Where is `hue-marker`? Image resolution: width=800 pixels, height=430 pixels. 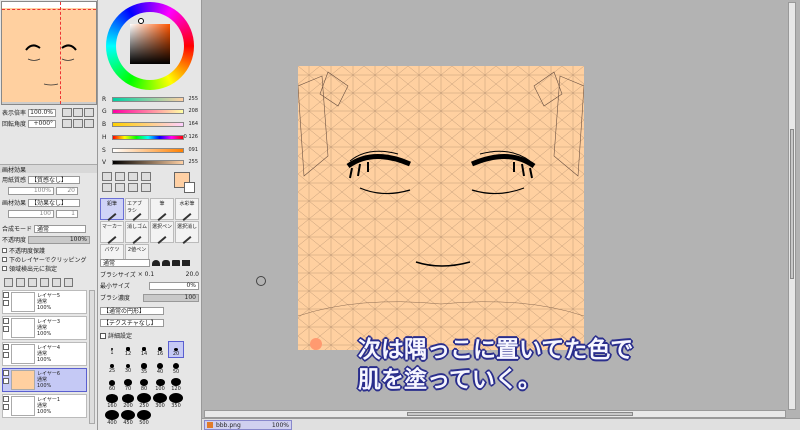
hue-marker is located at coordinates (141, 21).